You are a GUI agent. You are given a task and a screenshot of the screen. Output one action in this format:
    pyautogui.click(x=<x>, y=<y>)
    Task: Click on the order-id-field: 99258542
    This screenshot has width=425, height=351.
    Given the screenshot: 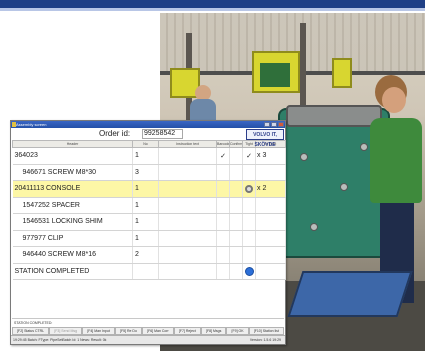 What is the action you would take?
    pyautogui.click(x=162, y=134)
    